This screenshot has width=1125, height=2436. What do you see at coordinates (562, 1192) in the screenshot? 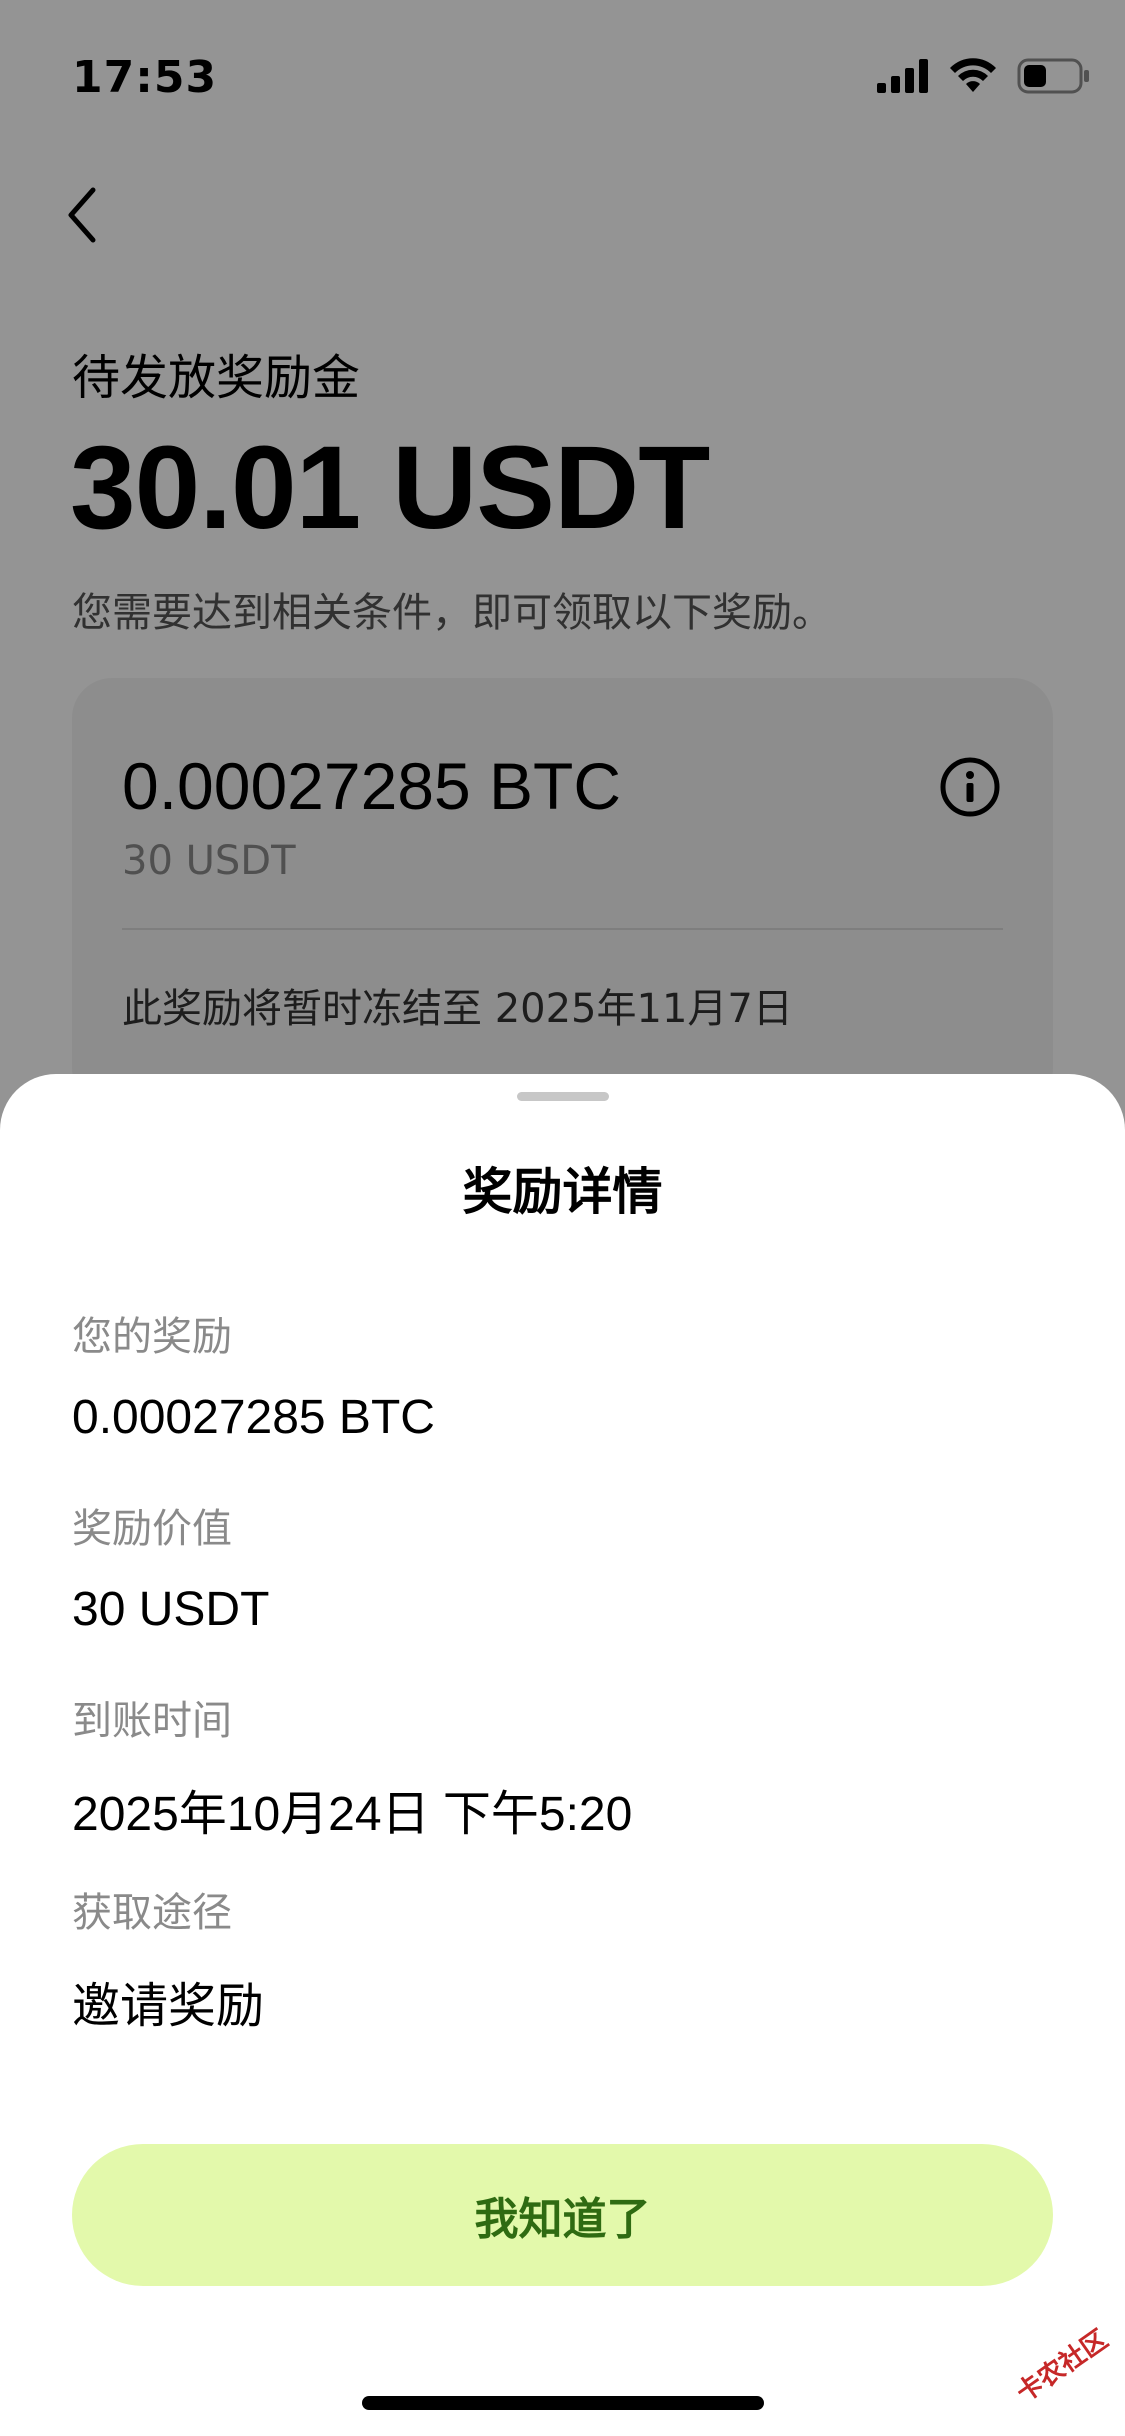
I see `sheet-title: 奖励详情` at bounding box center [562, 1192].